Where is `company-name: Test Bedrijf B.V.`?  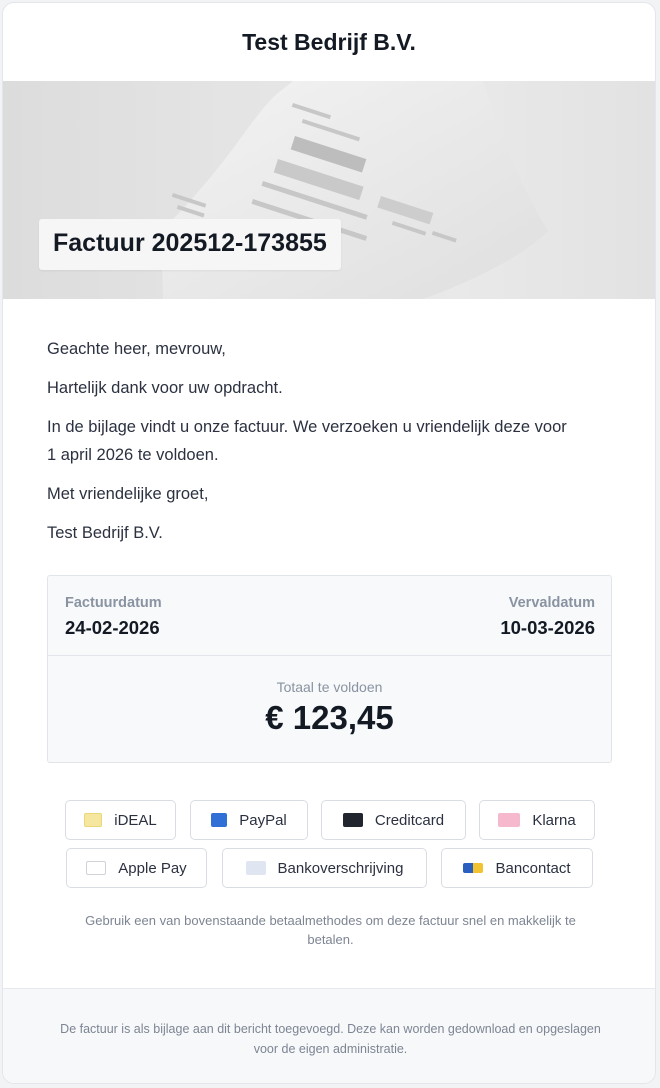 company-name: Test Bedrijf B.V. is located at coordinates (329, 41).